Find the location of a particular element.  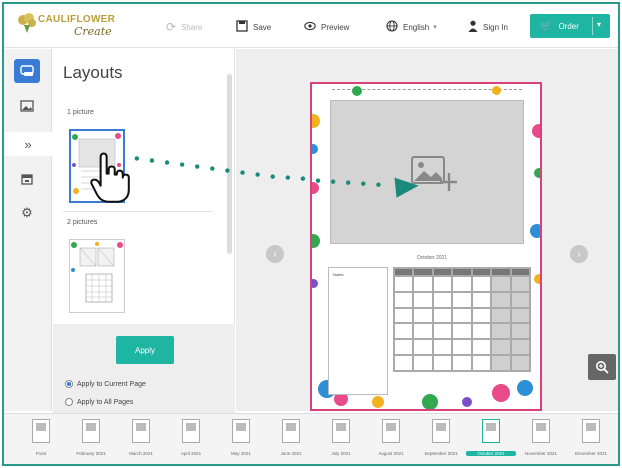

rail-calendar-button is located at coordinates (27, 179).